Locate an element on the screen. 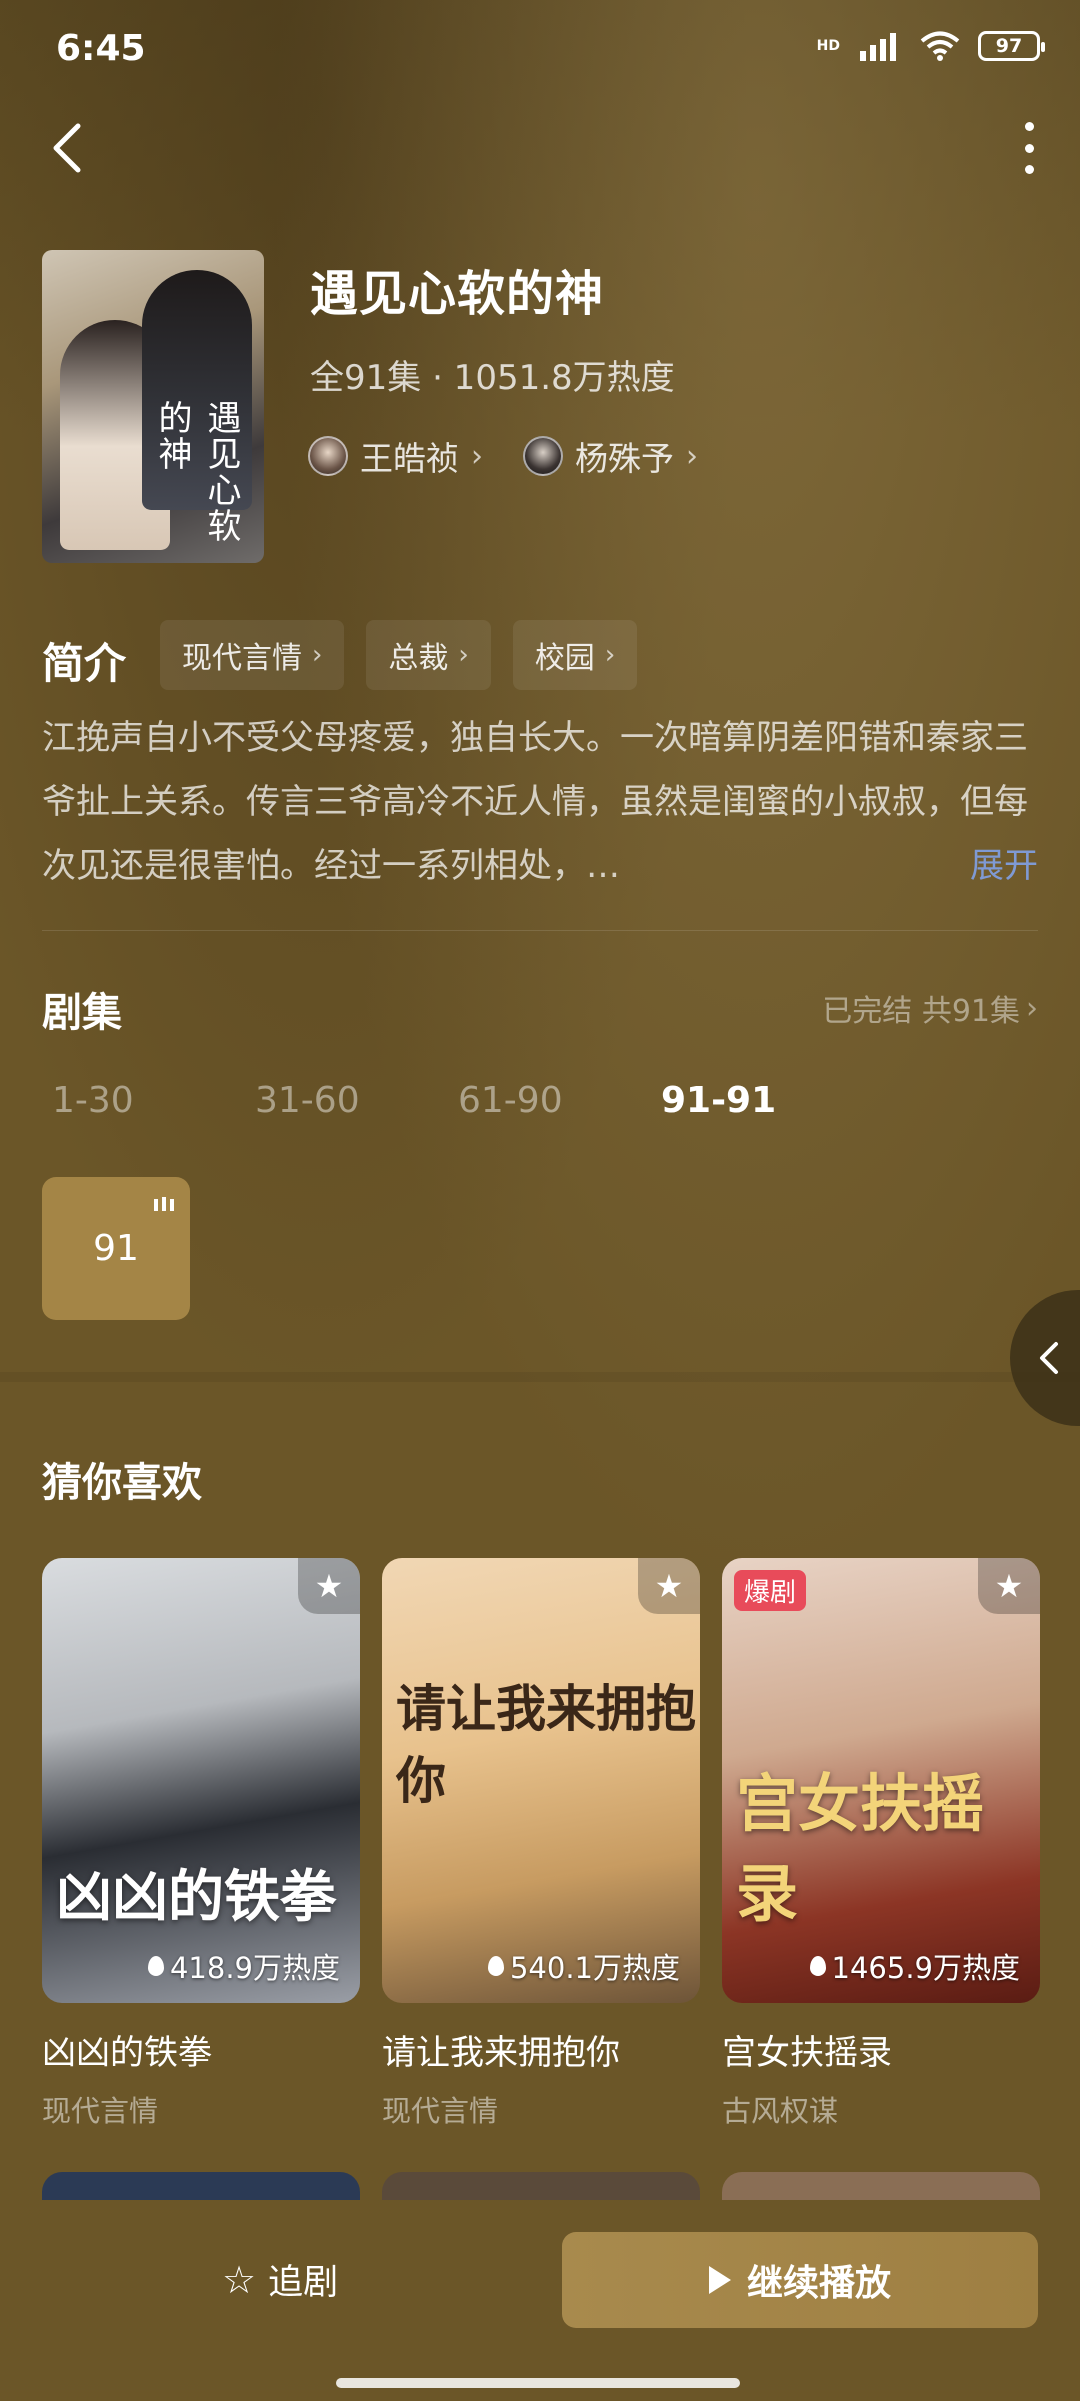 The width and height of the screenshot is (1080, 2401). heat-count: 1465.9万热度 is located at coordinates (914, 1966).